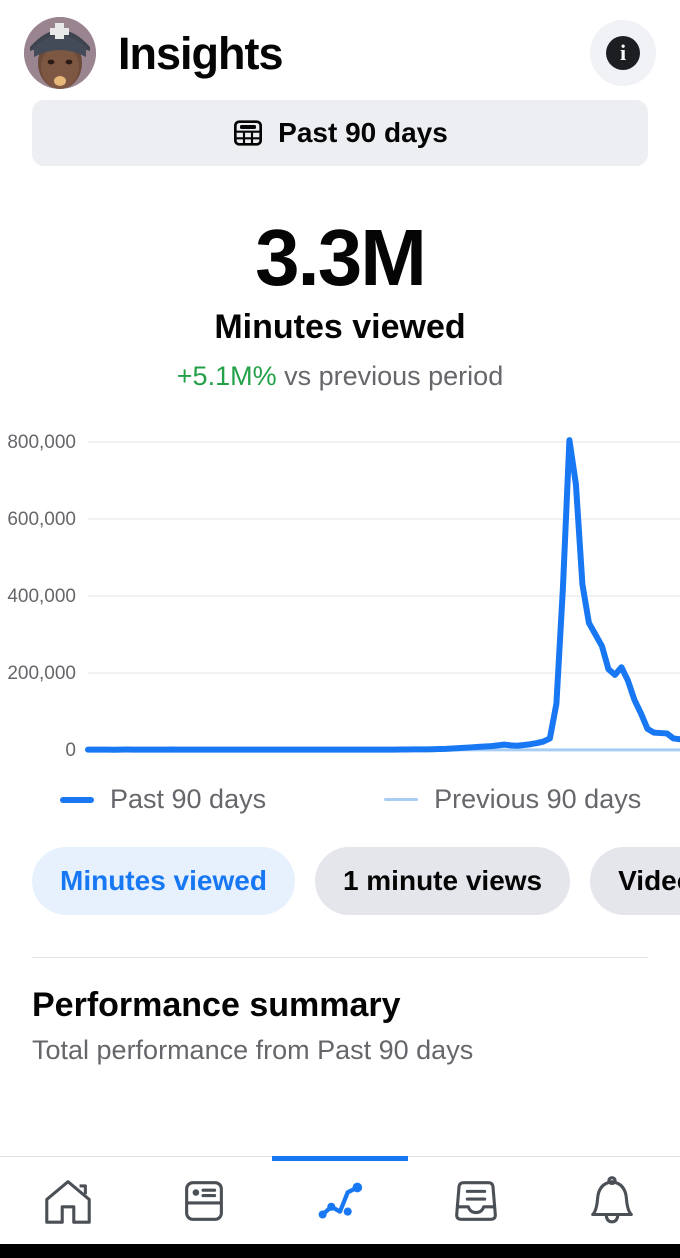 The height and width of the screenshot is (1258, 680). Describe the element at coordinates (216, 1005) in the screenshot. I see `performance-summary-title: Performance summary` at that location.